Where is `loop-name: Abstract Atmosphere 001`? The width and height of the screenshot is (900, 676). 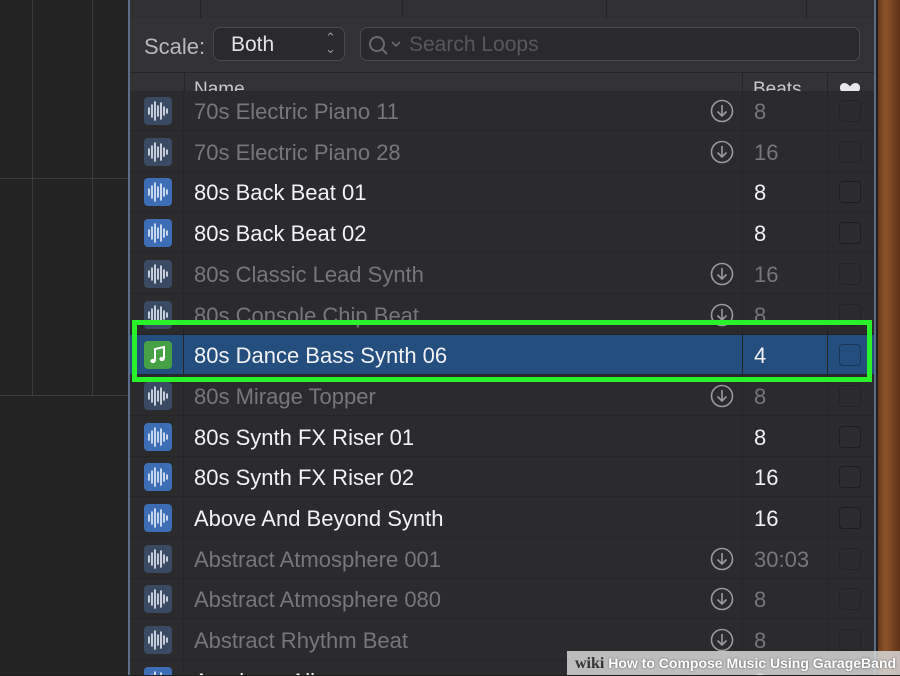
loop-name: Abstract Atmosphere 001 is located at coordinates (318, 559).